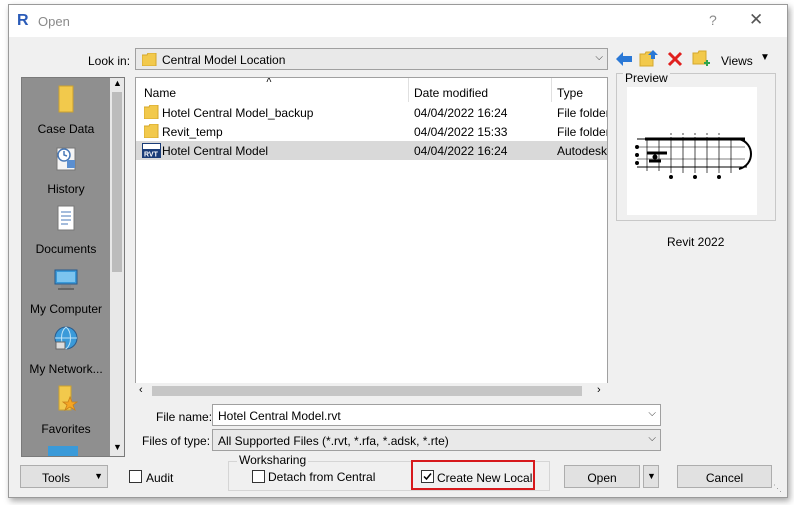  Describe the element at coordinates (151, 150) in the screenshot. I see `rvt-file-icon: RVT` at that location.